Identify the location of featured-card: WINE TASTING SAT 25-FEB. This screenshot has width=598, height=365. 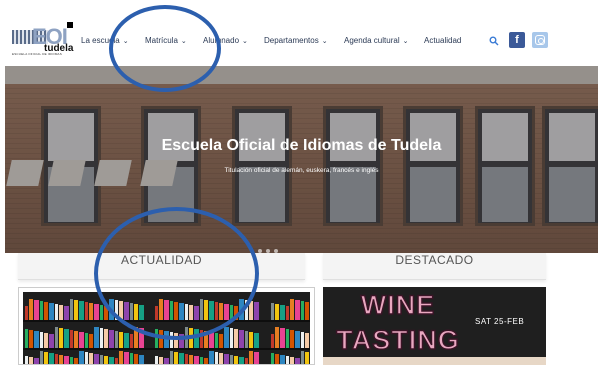
(434, 326).